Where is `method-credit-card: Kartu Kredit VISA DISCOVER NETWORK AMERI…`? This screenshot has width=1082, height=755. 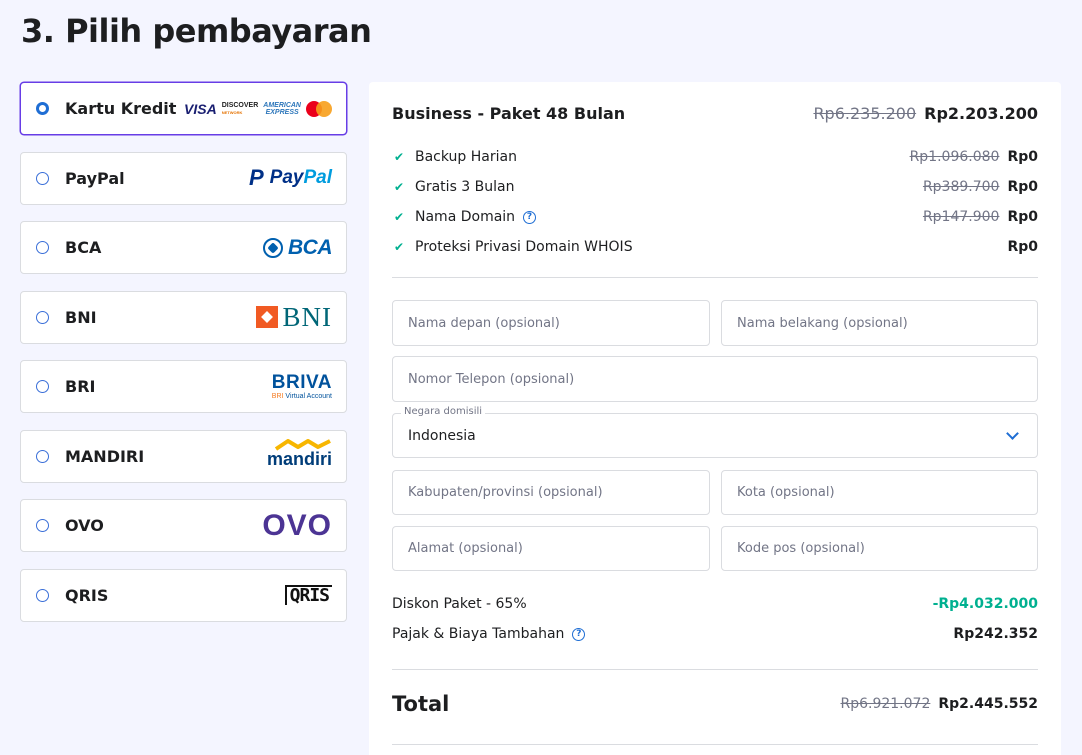 method-credit-card: Kartu Kredit VISA DISCOVER NETWORK AMERI… is located at coordinates (183, 108).